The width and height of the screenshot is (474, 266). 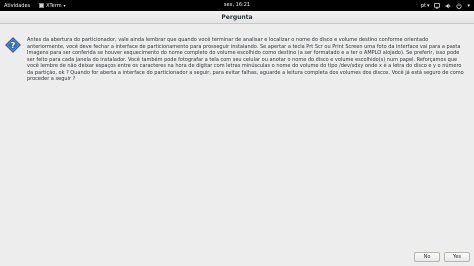 What do you see at coordinates (423, 5) in the screenshot?
I see `language-label: pt` at bounding box center [423, 5].